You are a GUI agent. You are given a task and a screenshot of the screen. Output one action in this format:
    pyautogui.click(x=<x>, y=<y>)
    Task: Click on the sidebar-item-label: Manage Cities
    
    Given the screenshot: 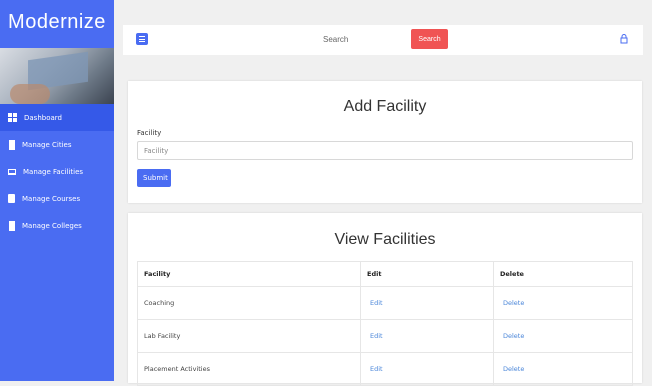 What is the action you would take?
    pyautogui.click(x=47, y=144)
    